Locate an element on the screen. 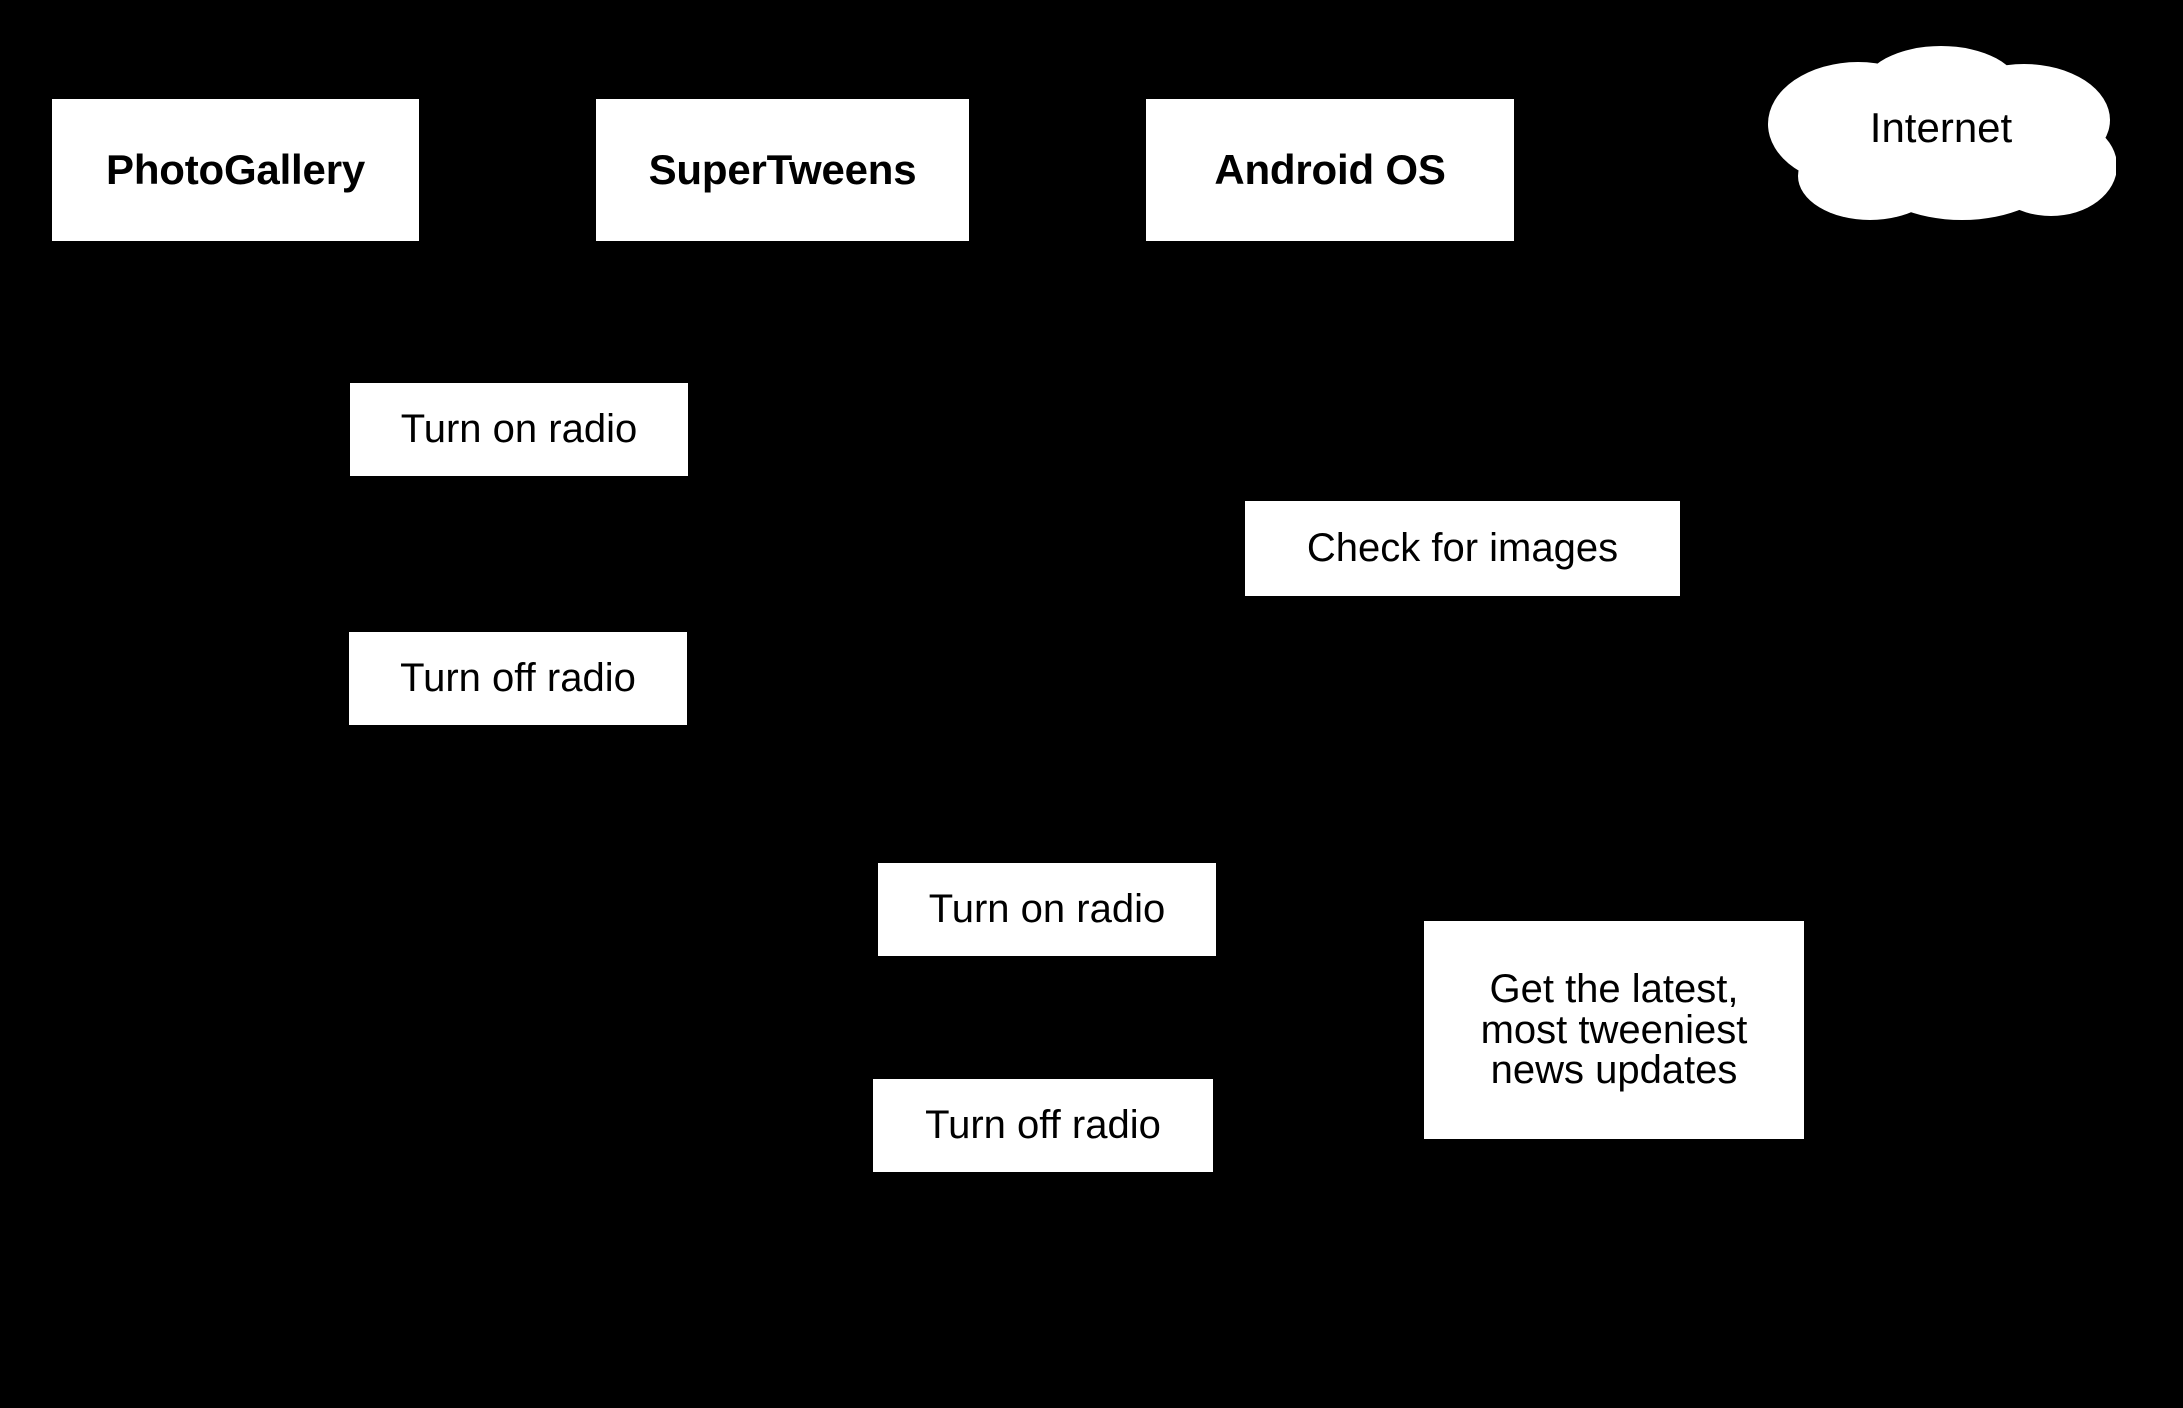 This screenshot has height=1408, width=2183. participant-internet-cloud: Internet is located at coordinates (1941, 128).